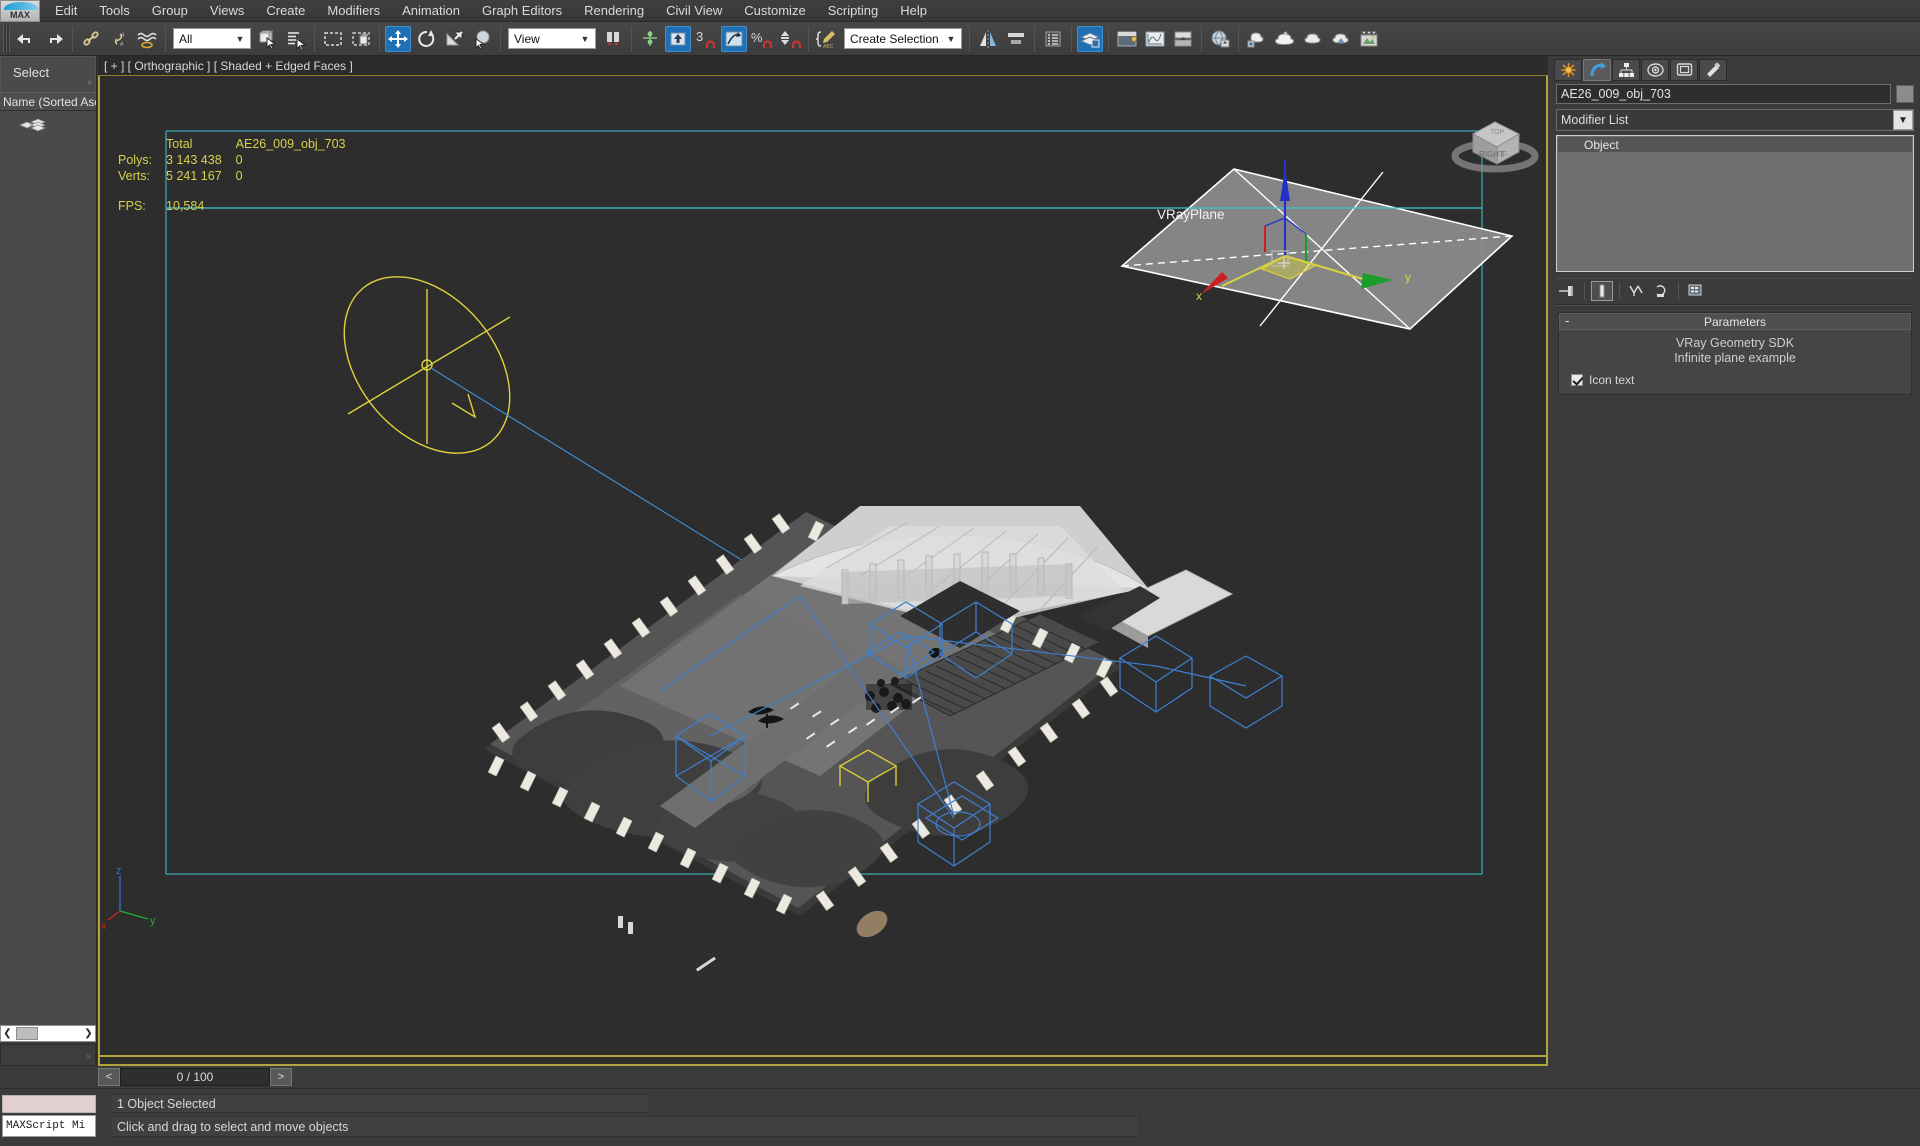 The width and height of the screenshot is (1920, 1146). Describe the element at coordinates (33, 126) in the screenshot. I see `layers-icon` at that location.